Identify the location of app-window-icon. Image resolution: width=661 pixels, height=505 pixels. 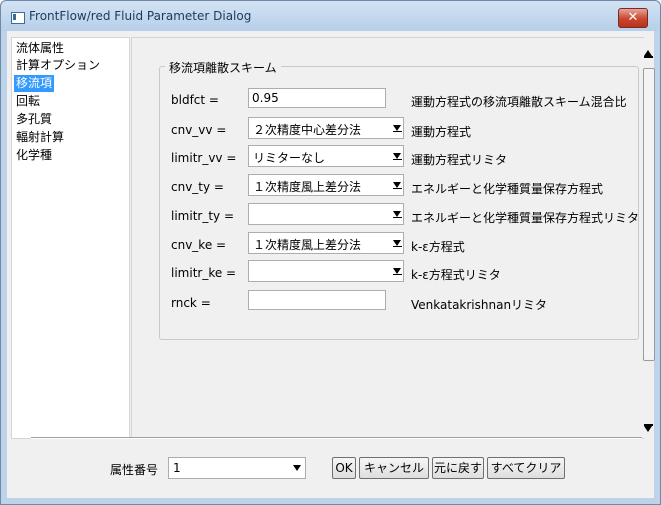
(18, 18).